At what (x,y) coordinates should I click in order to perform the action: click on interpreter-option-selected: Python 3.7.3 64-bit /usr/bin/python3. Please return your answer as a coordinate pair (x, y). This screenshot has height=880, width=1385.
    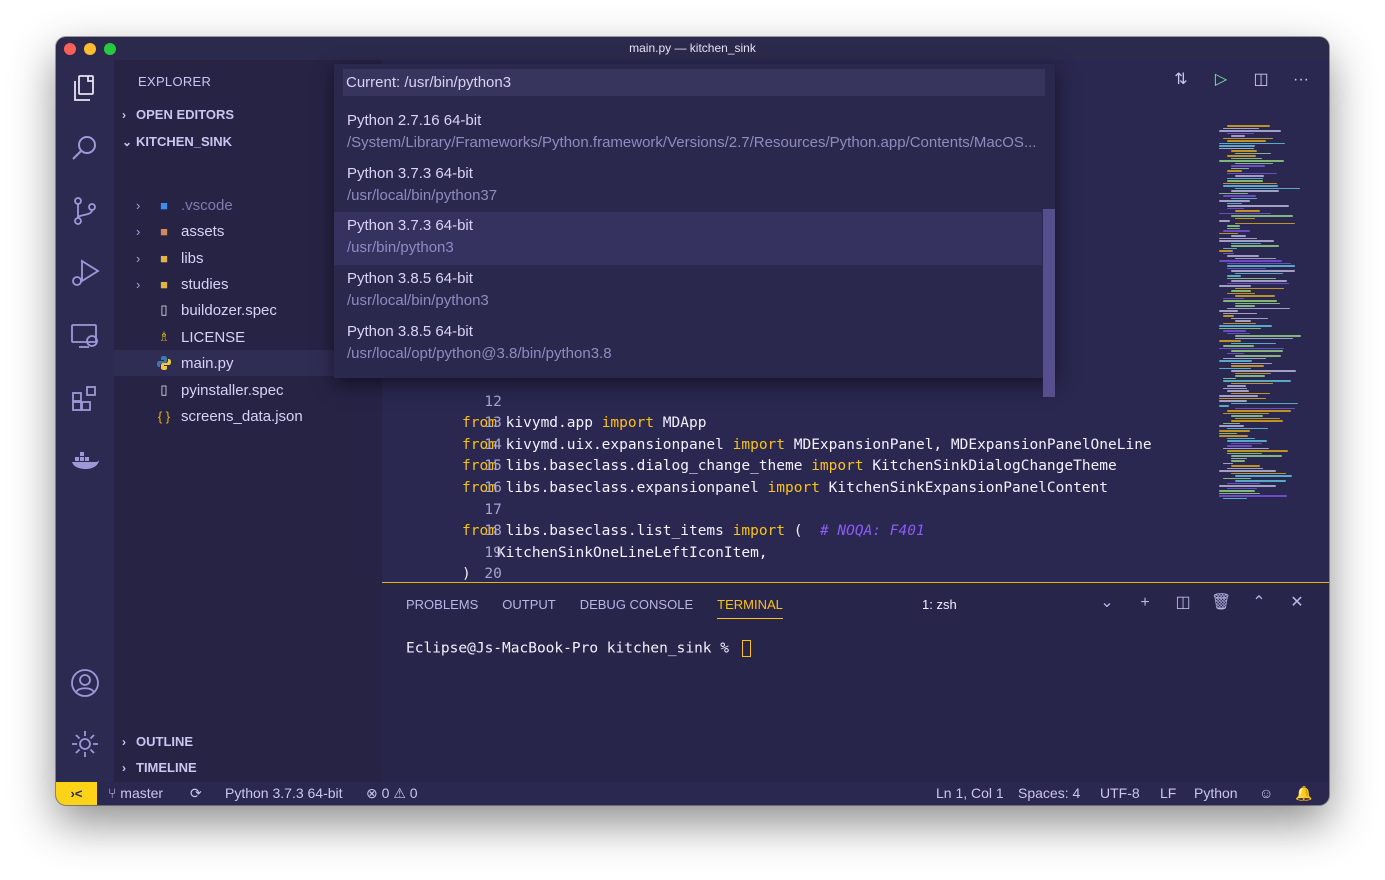
    Looking at the image, I should click on (688, 238).